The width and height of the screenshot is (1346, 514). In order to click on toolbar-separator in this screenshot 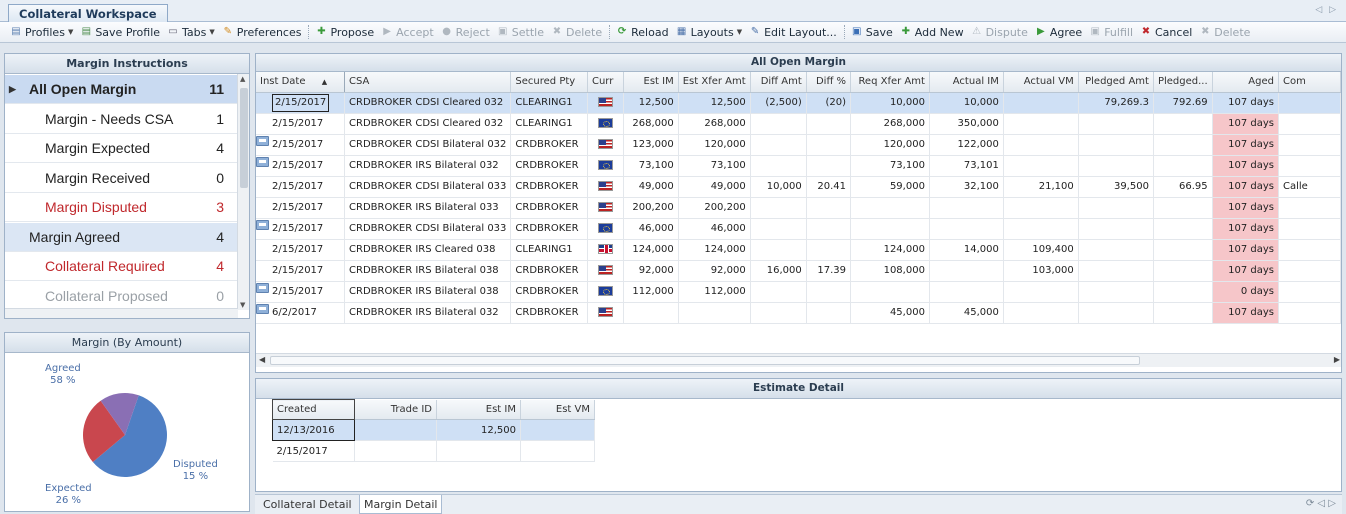, I will do `click(309, 32)`.